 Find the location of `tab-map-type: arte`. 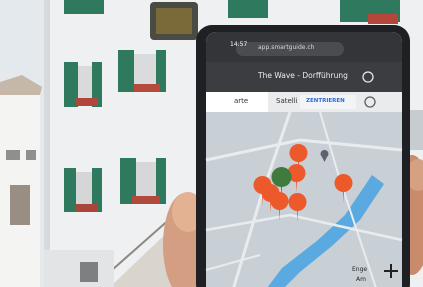

tab-map-type: arte is located at coordinates (241, 101).